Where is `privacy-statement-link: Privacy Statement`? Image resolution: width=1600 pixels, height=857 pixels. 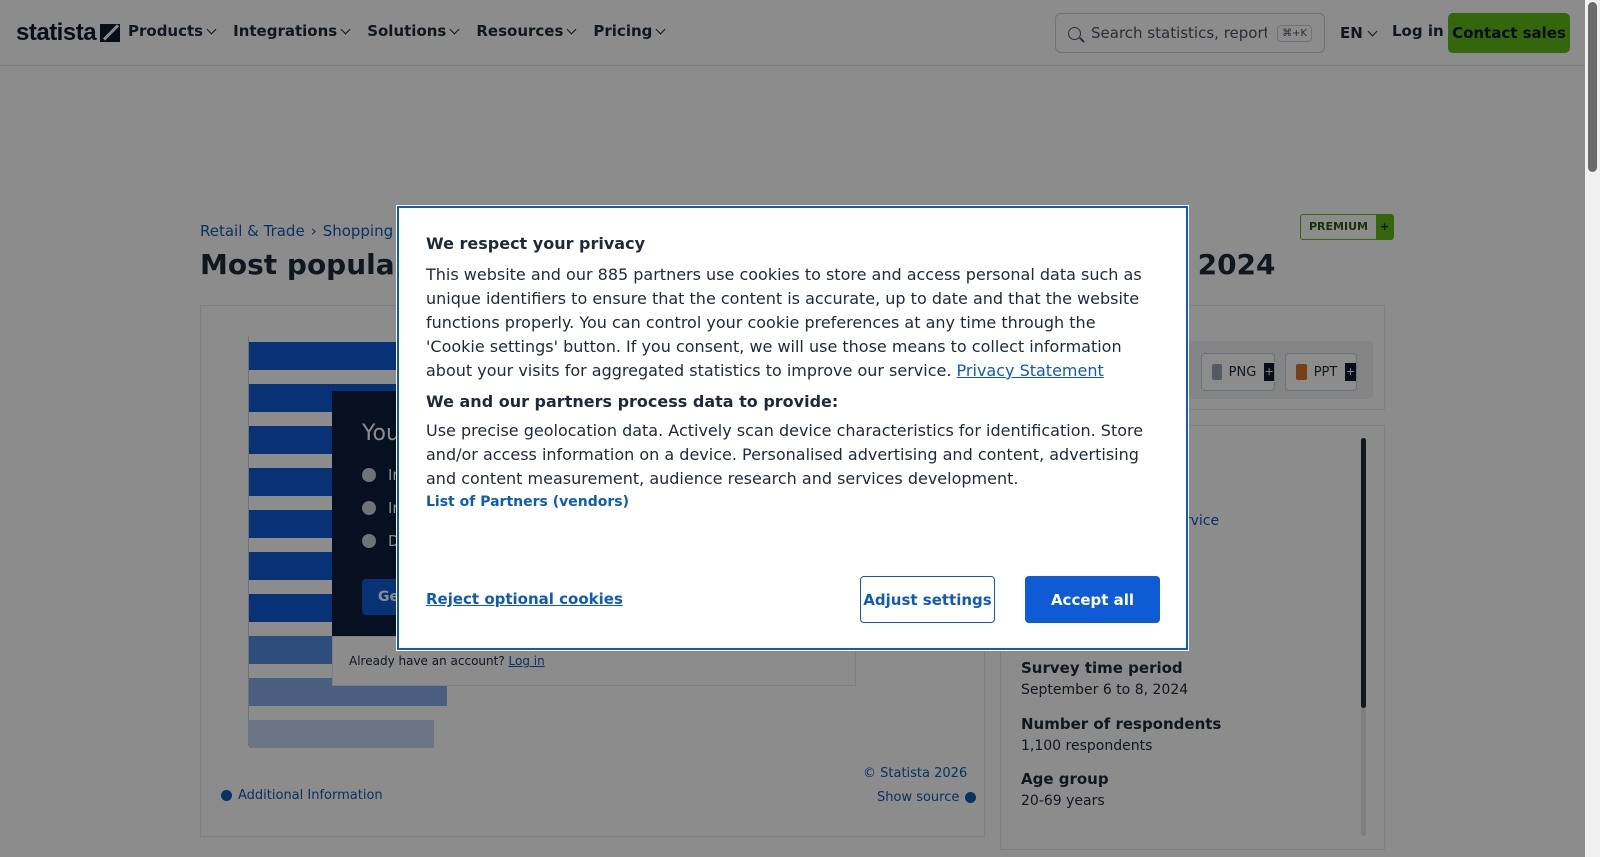 privacy-statement-link: Privacy Statement is located at coordinates (1030, 370).